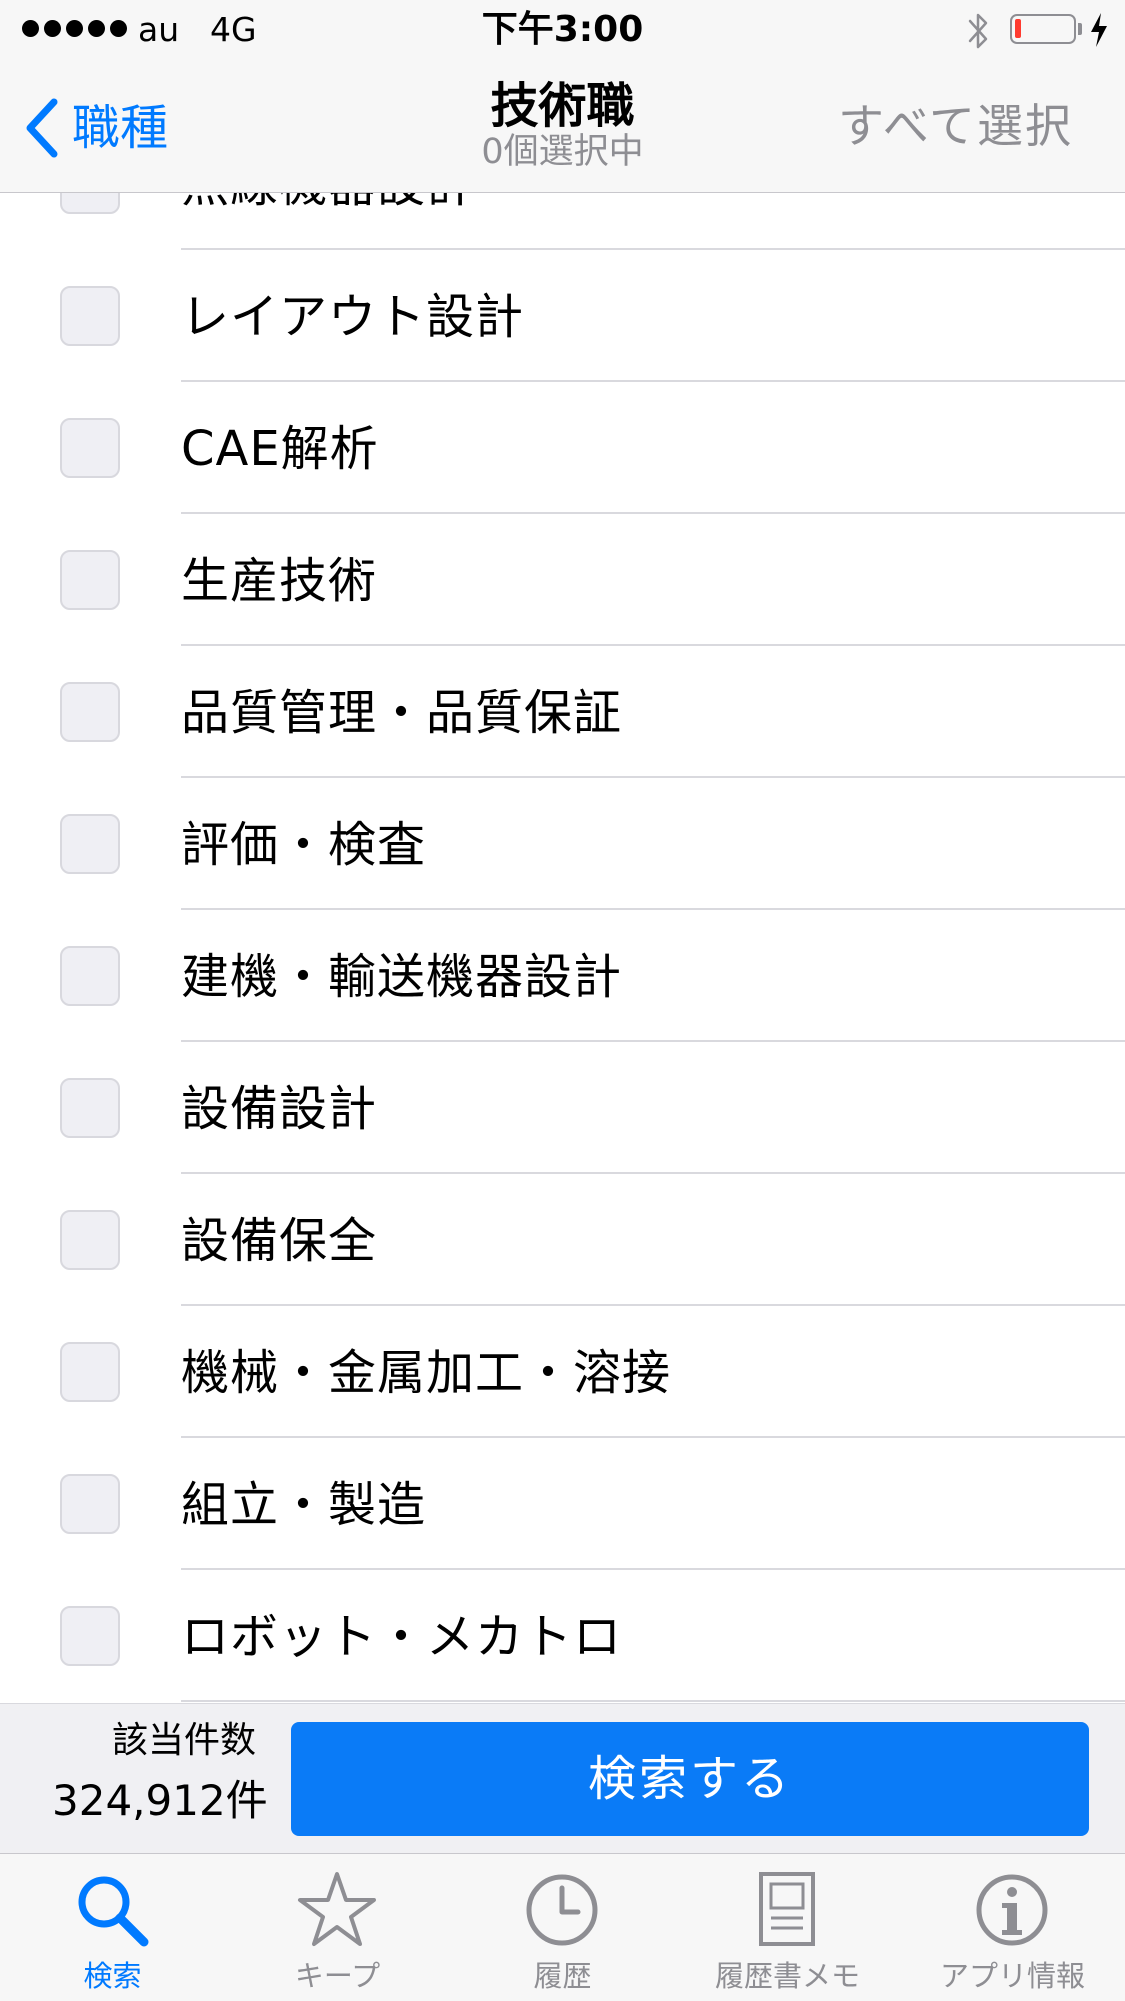  I want to click on document-icon, so click(787, 1909).